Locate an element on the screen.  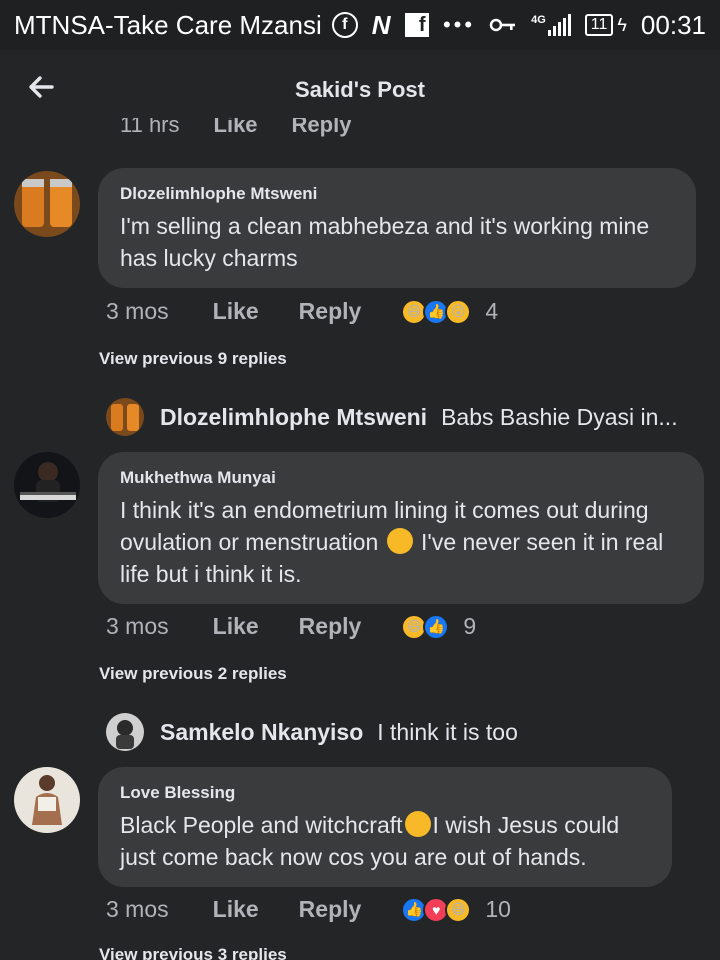
battery-icon: 11 is located at coordinates (599, 25).